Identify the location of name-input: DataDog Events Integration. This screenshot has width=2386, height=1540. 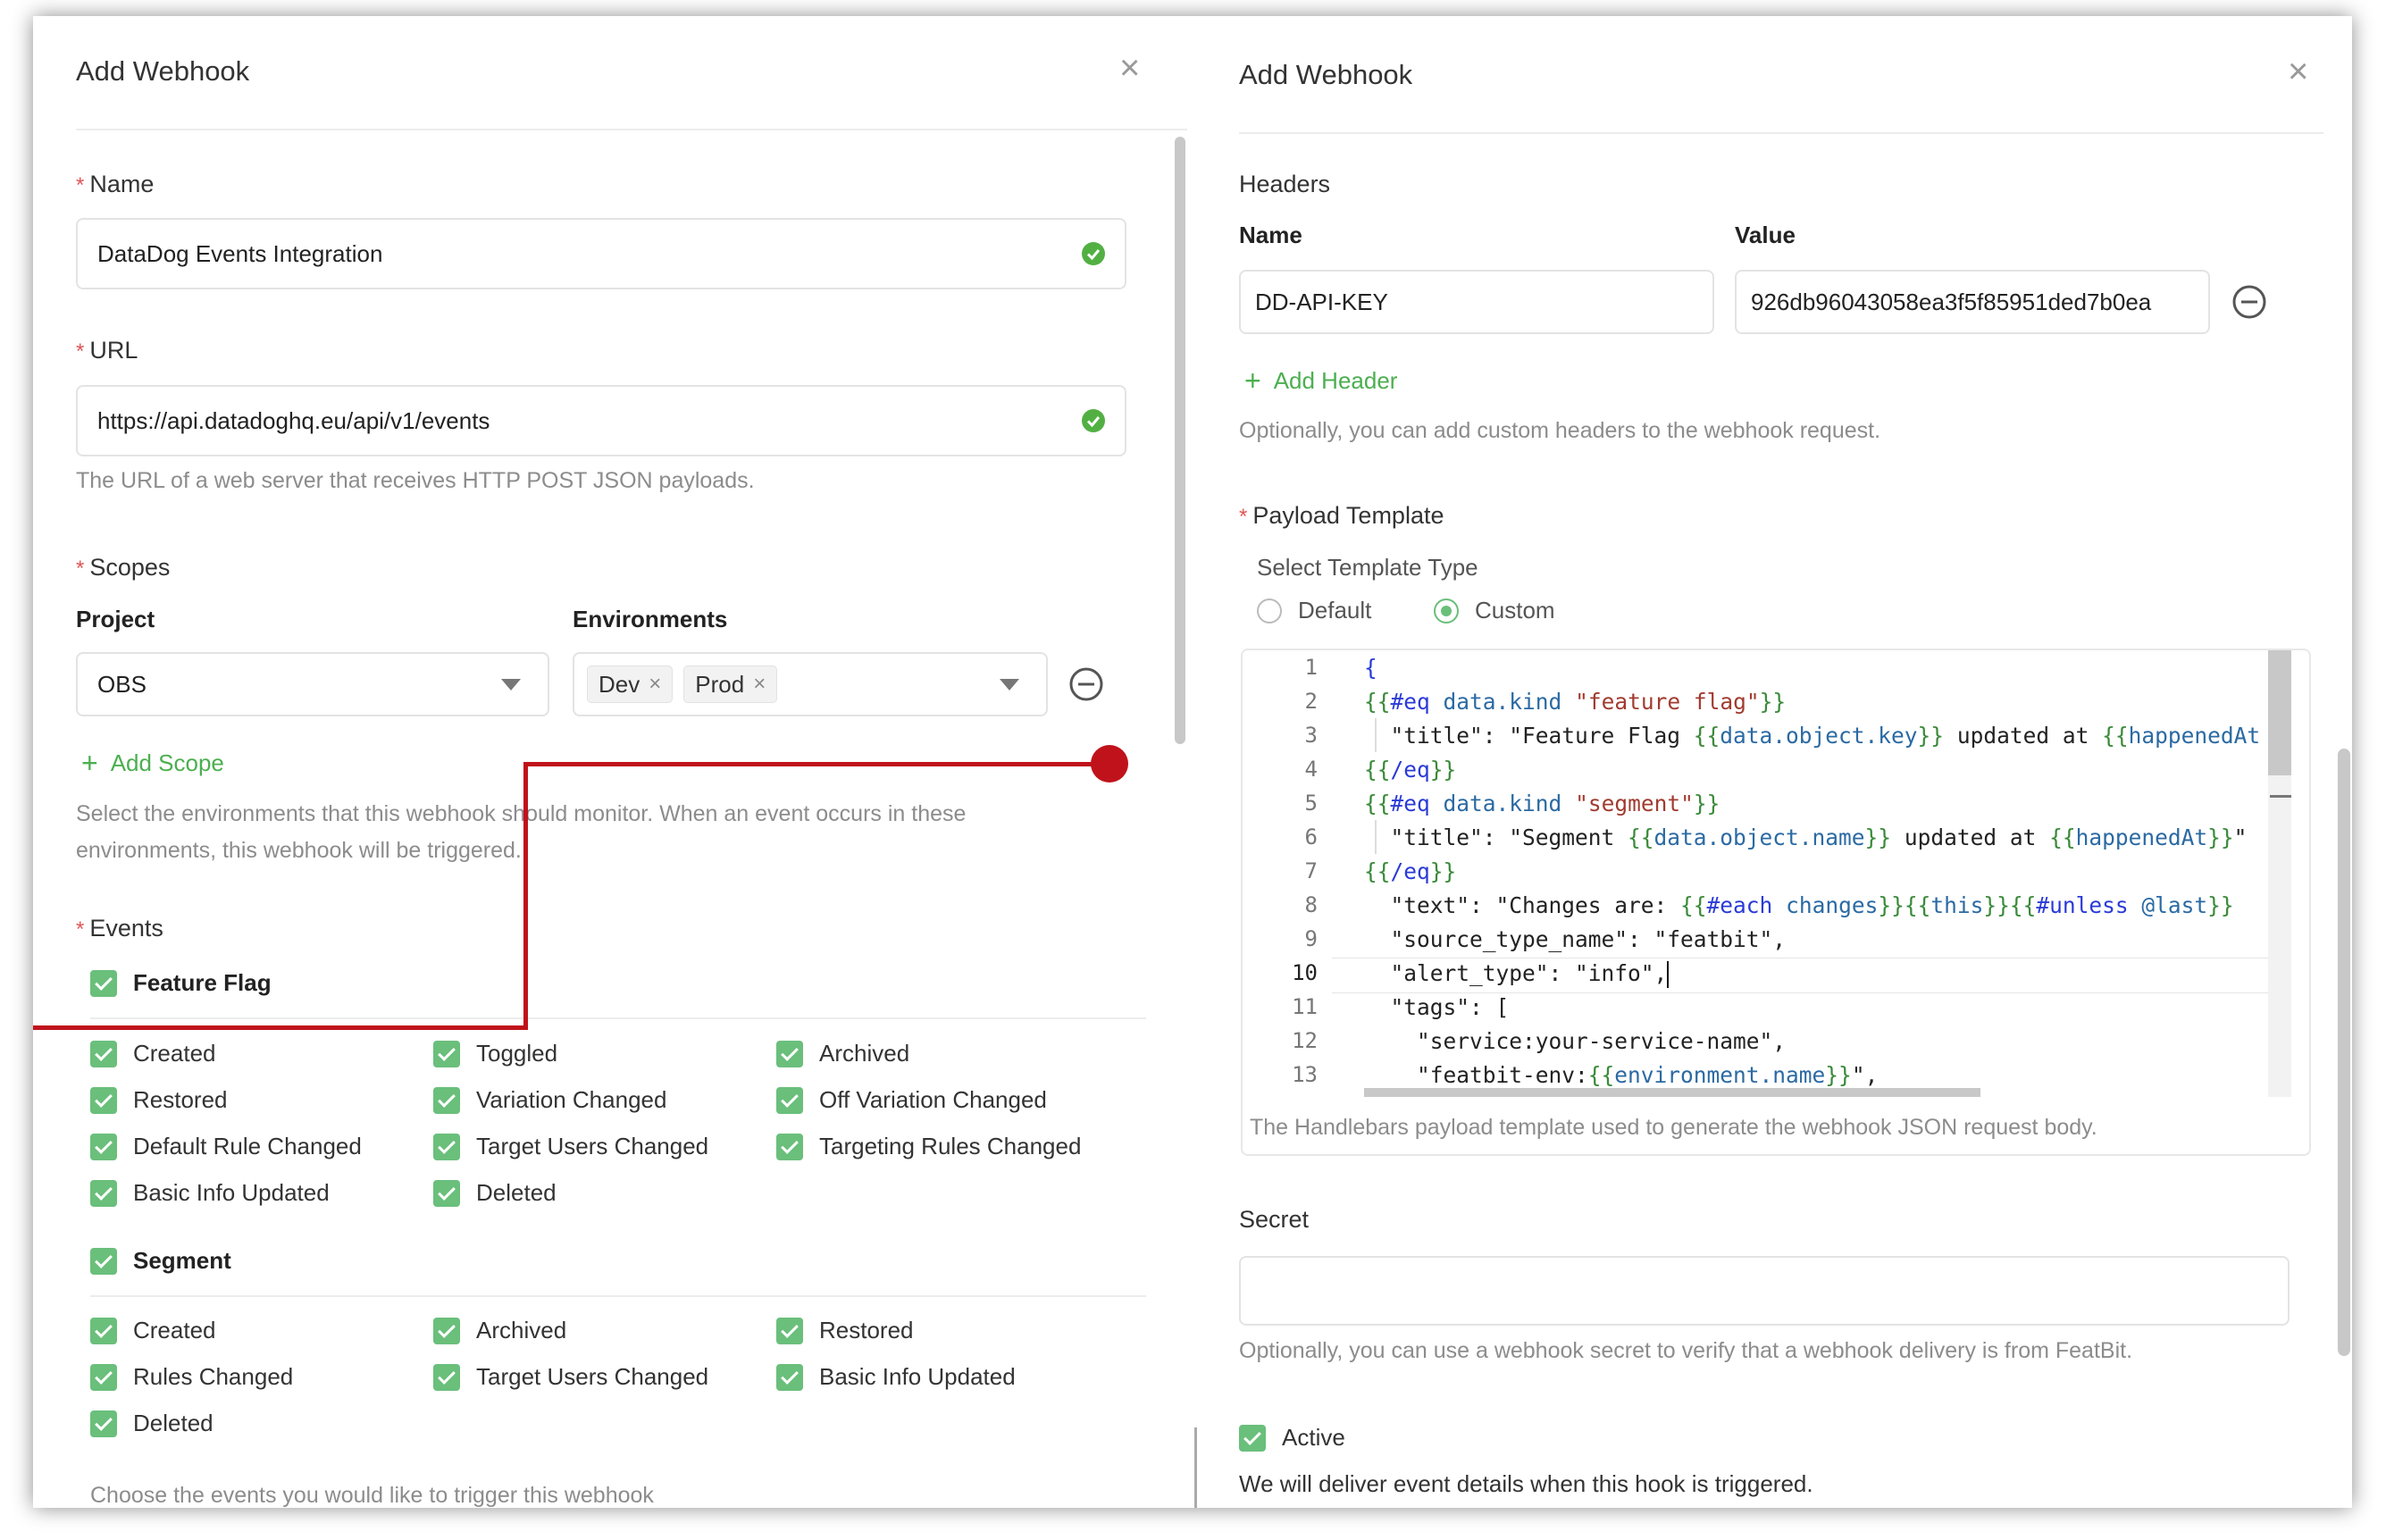
(601, 254).